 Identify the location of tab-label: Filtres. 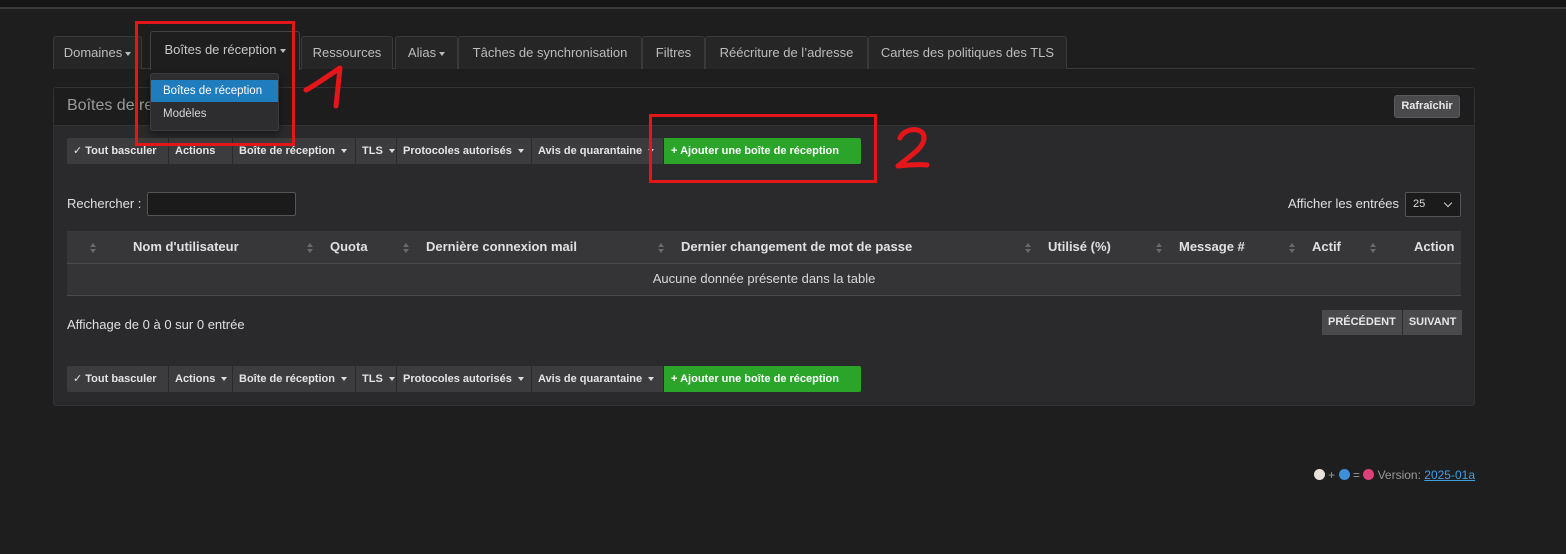
(673, 52).